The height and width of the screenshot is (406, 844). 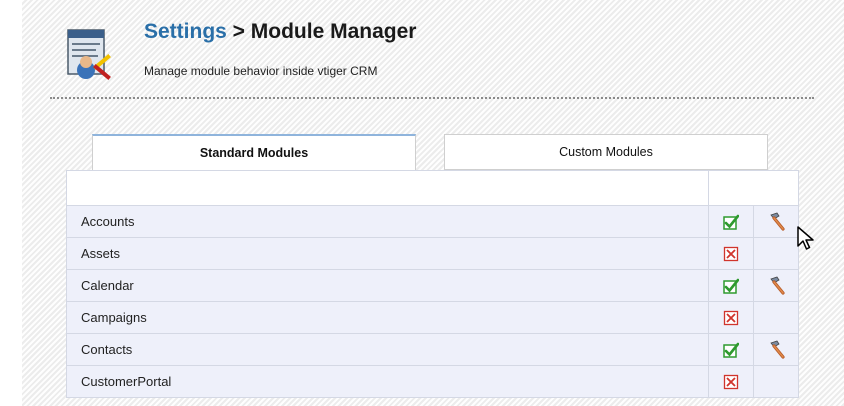 What do you see at coordinates (753, 188) in the screenshot?
I see `header-cell-status` at bounding box center [753, 188].